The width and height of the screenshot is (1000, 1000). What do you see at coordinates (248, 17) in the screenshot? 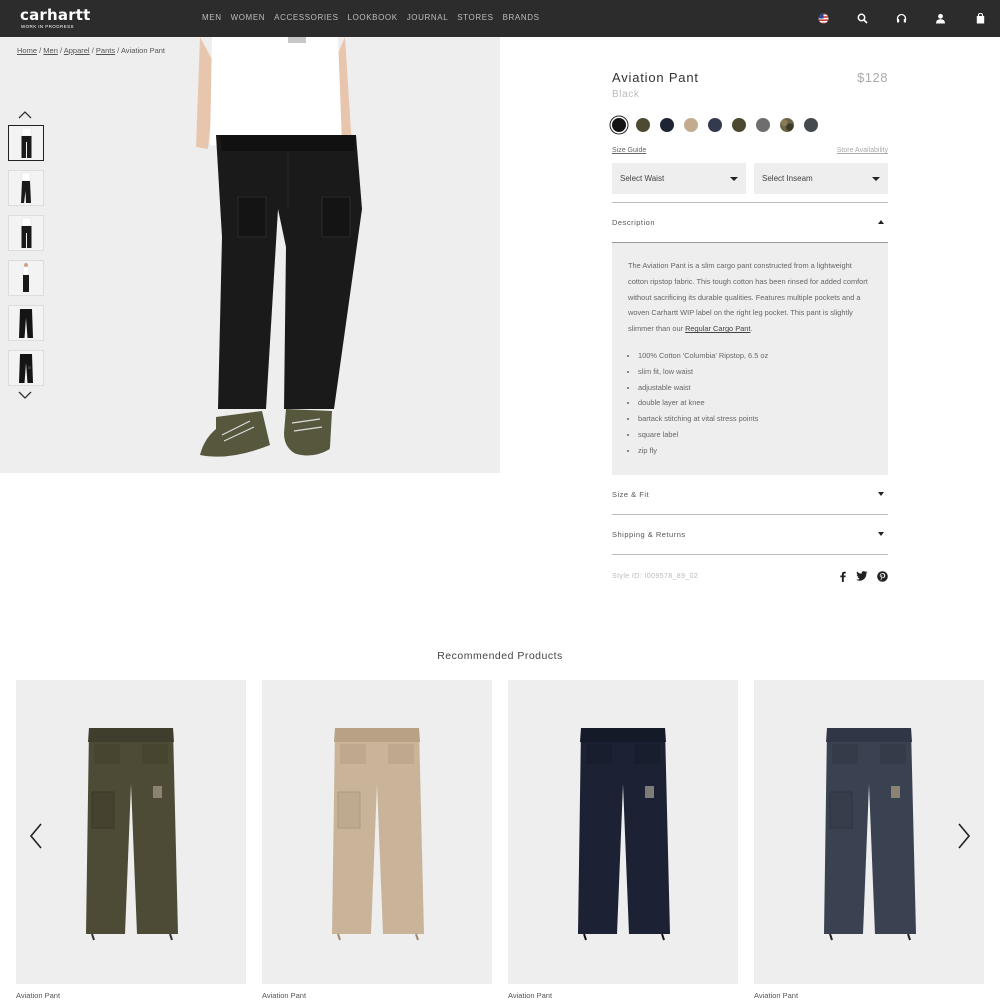
I see `nav-women: WOMEN` at bounding box center [248, 17].